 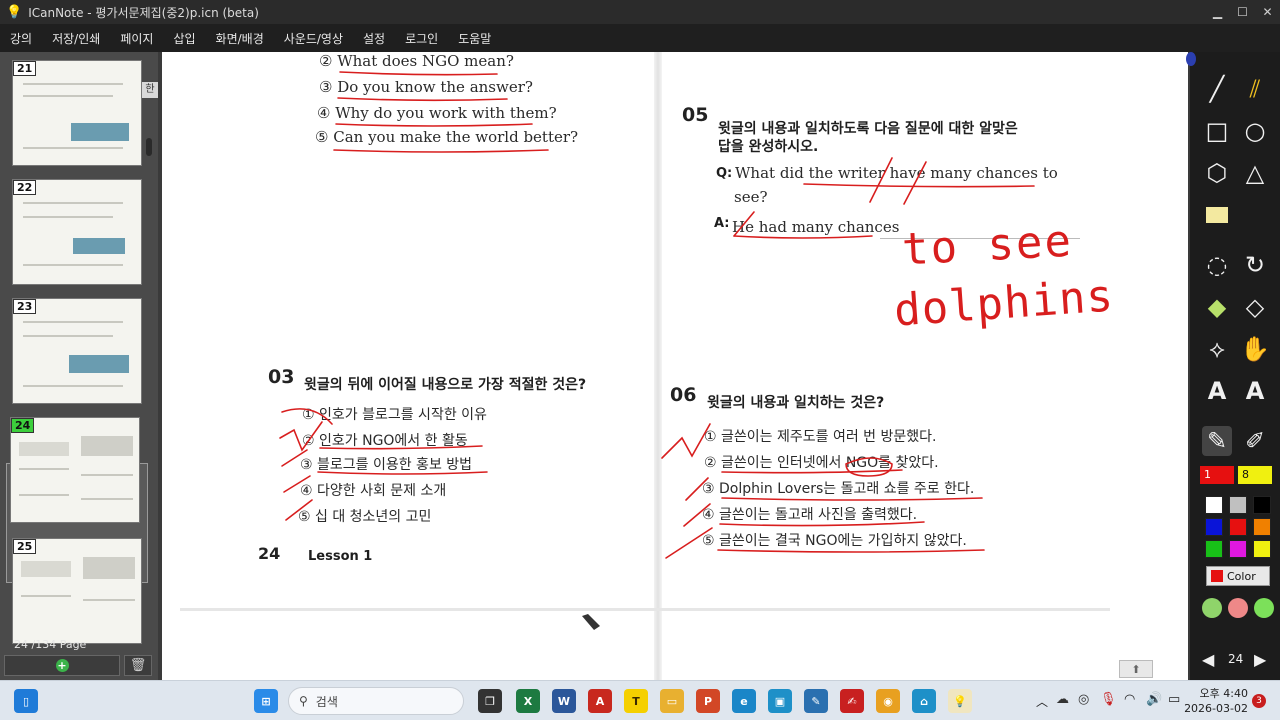 What do you see at coordinates (25, 306) in the screenshot?
I see `thumbnail-number: 23` at bounding box center [25, 306].